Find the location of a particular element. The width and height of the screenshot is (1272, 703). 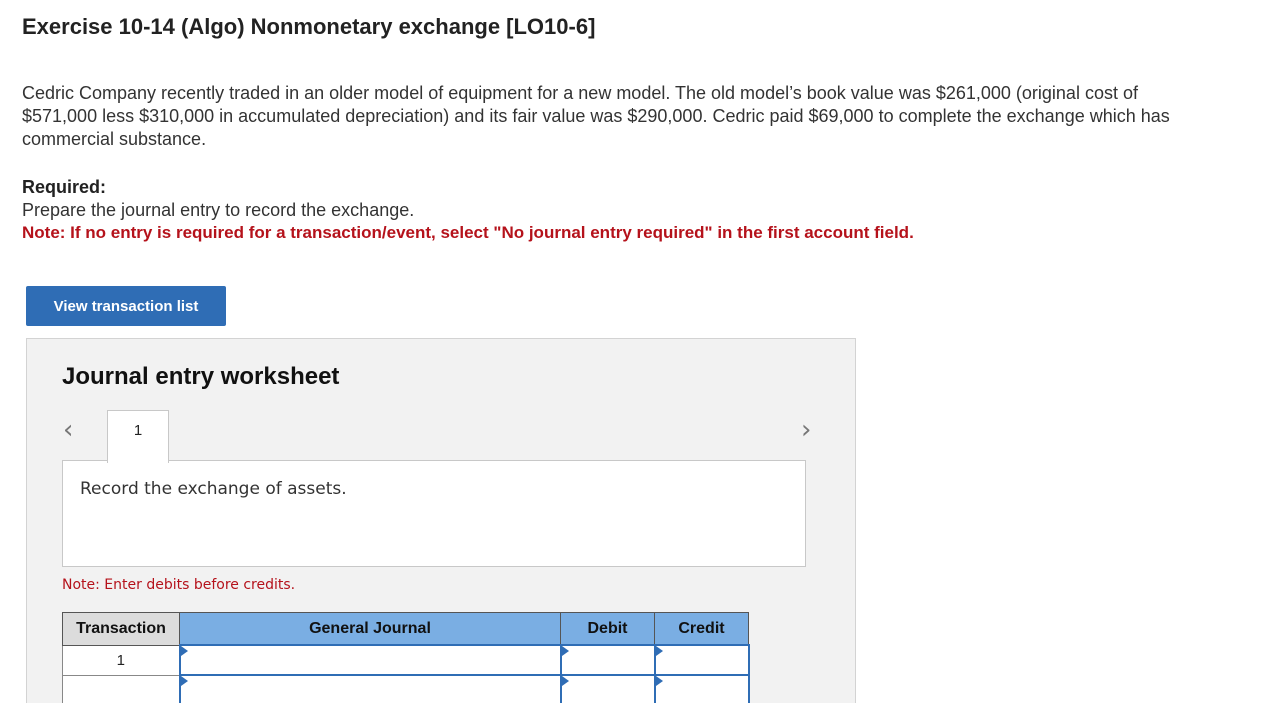

record-instruction-text: Record the exchange of assets. is located at coordinates (213, 489).